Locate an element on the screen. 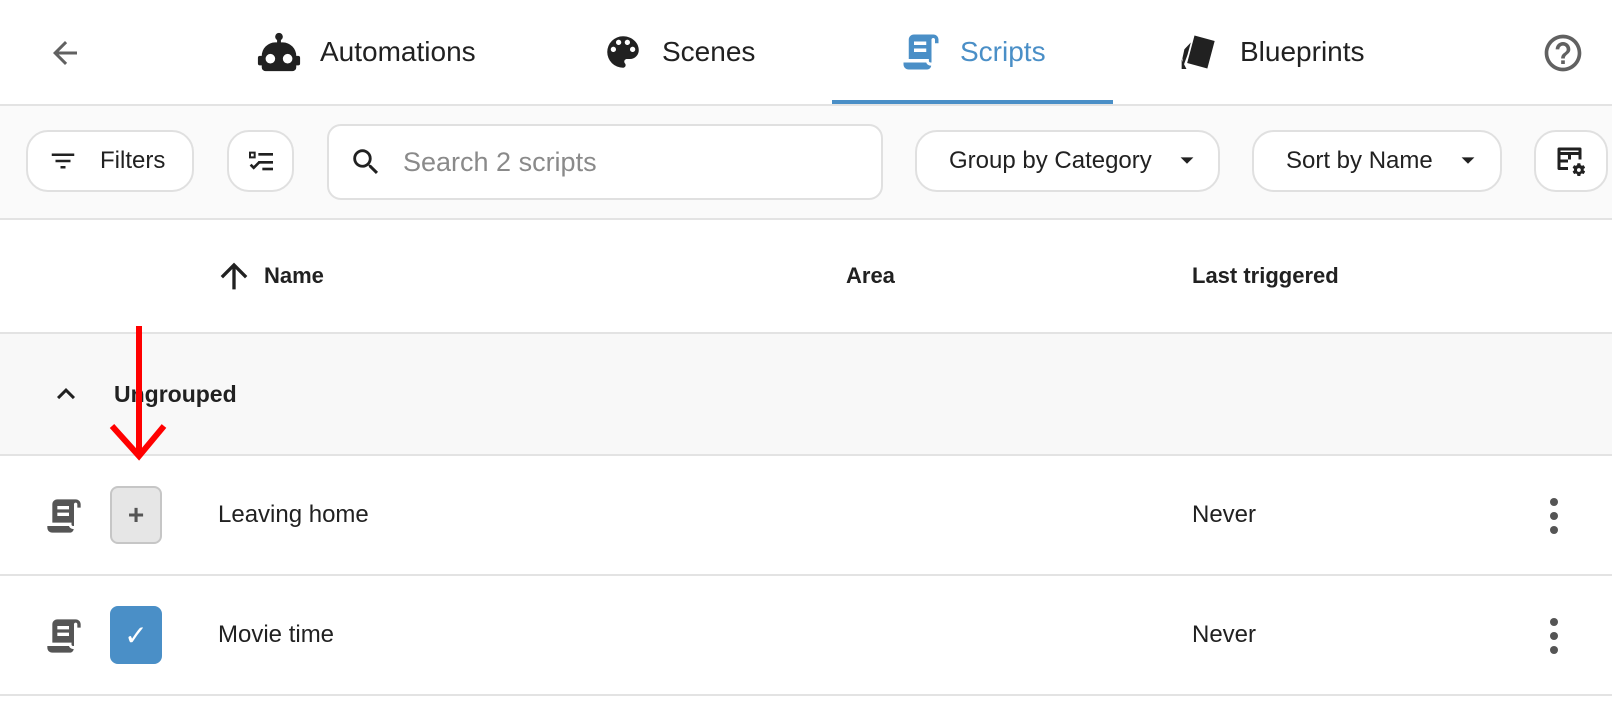 The width and height of the screenshot is (1612, 726). filter-icon is located at coordinates (63, 161).